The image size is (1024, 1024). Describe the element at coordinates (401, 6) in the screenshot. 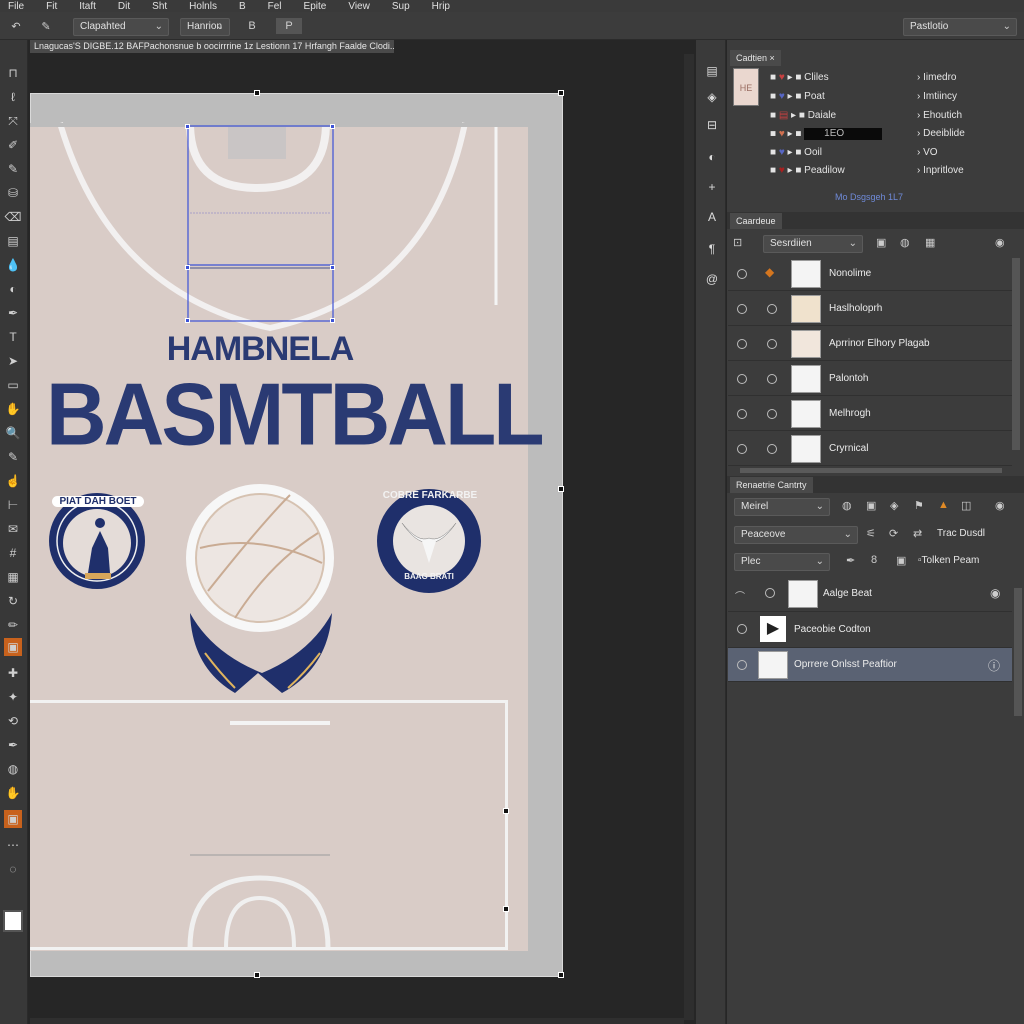

I see `menu-item: Sup` at that location.